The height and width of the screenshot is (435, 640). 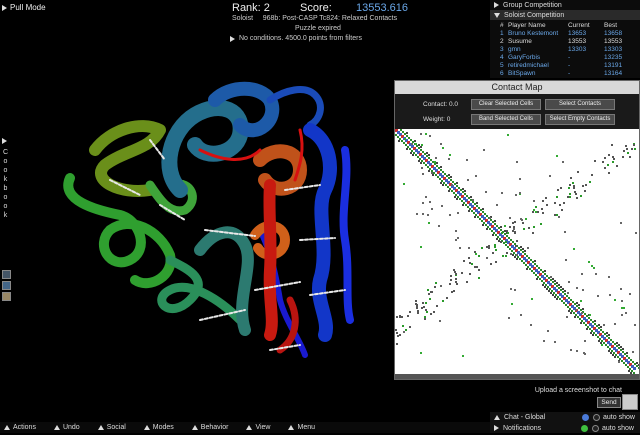 I want to click on soloist-competition-tab: Soloist Competition, so click(x=565, y=15).